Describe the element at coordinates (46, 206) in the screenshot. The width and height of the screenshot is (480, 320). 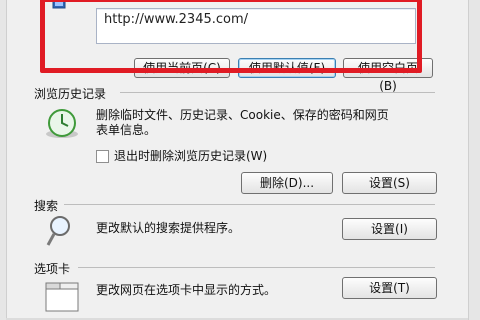
I see `search-section-title: 搜索` at that location.